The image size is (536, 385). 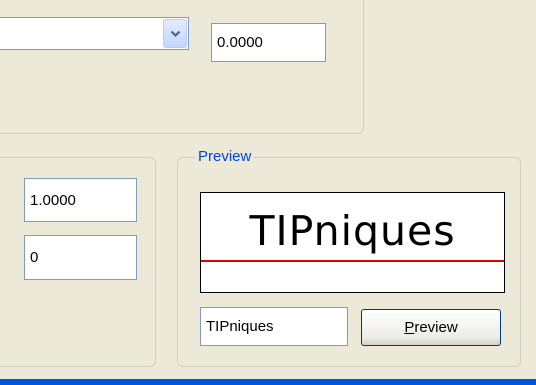 What do you see at coordinates (225, 157) in the screenshot?
I see `preview-group-title: Preview` at bounding box center [225, 157].